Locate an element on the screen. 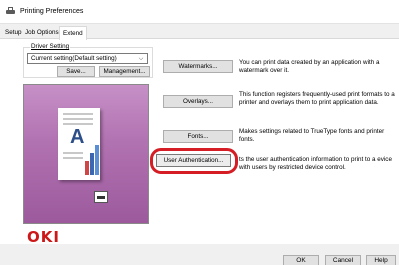  help-button: Help is located at coordinates (381, 260).